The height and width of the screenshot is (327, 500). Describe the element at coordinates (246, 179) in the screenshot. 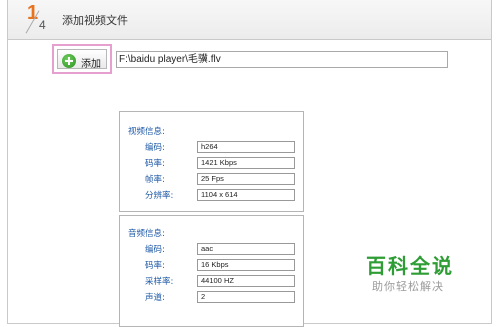

I see `video-framerate-field: 25 Fps` at that location.